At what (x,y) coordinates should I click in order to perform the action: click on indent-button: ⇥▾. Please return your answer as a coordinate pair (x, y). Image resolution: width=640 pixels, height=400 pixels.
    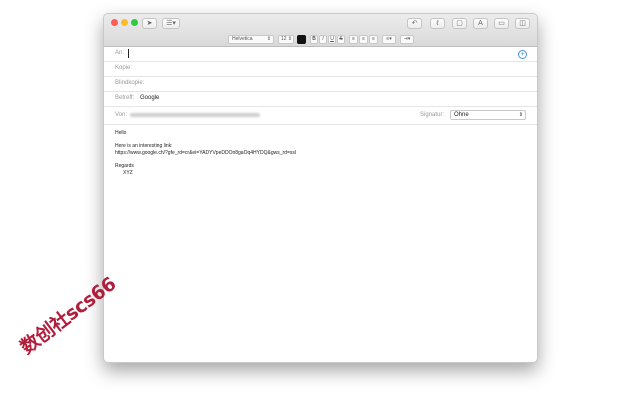
    Looking at the image, I should click on (407, 39).